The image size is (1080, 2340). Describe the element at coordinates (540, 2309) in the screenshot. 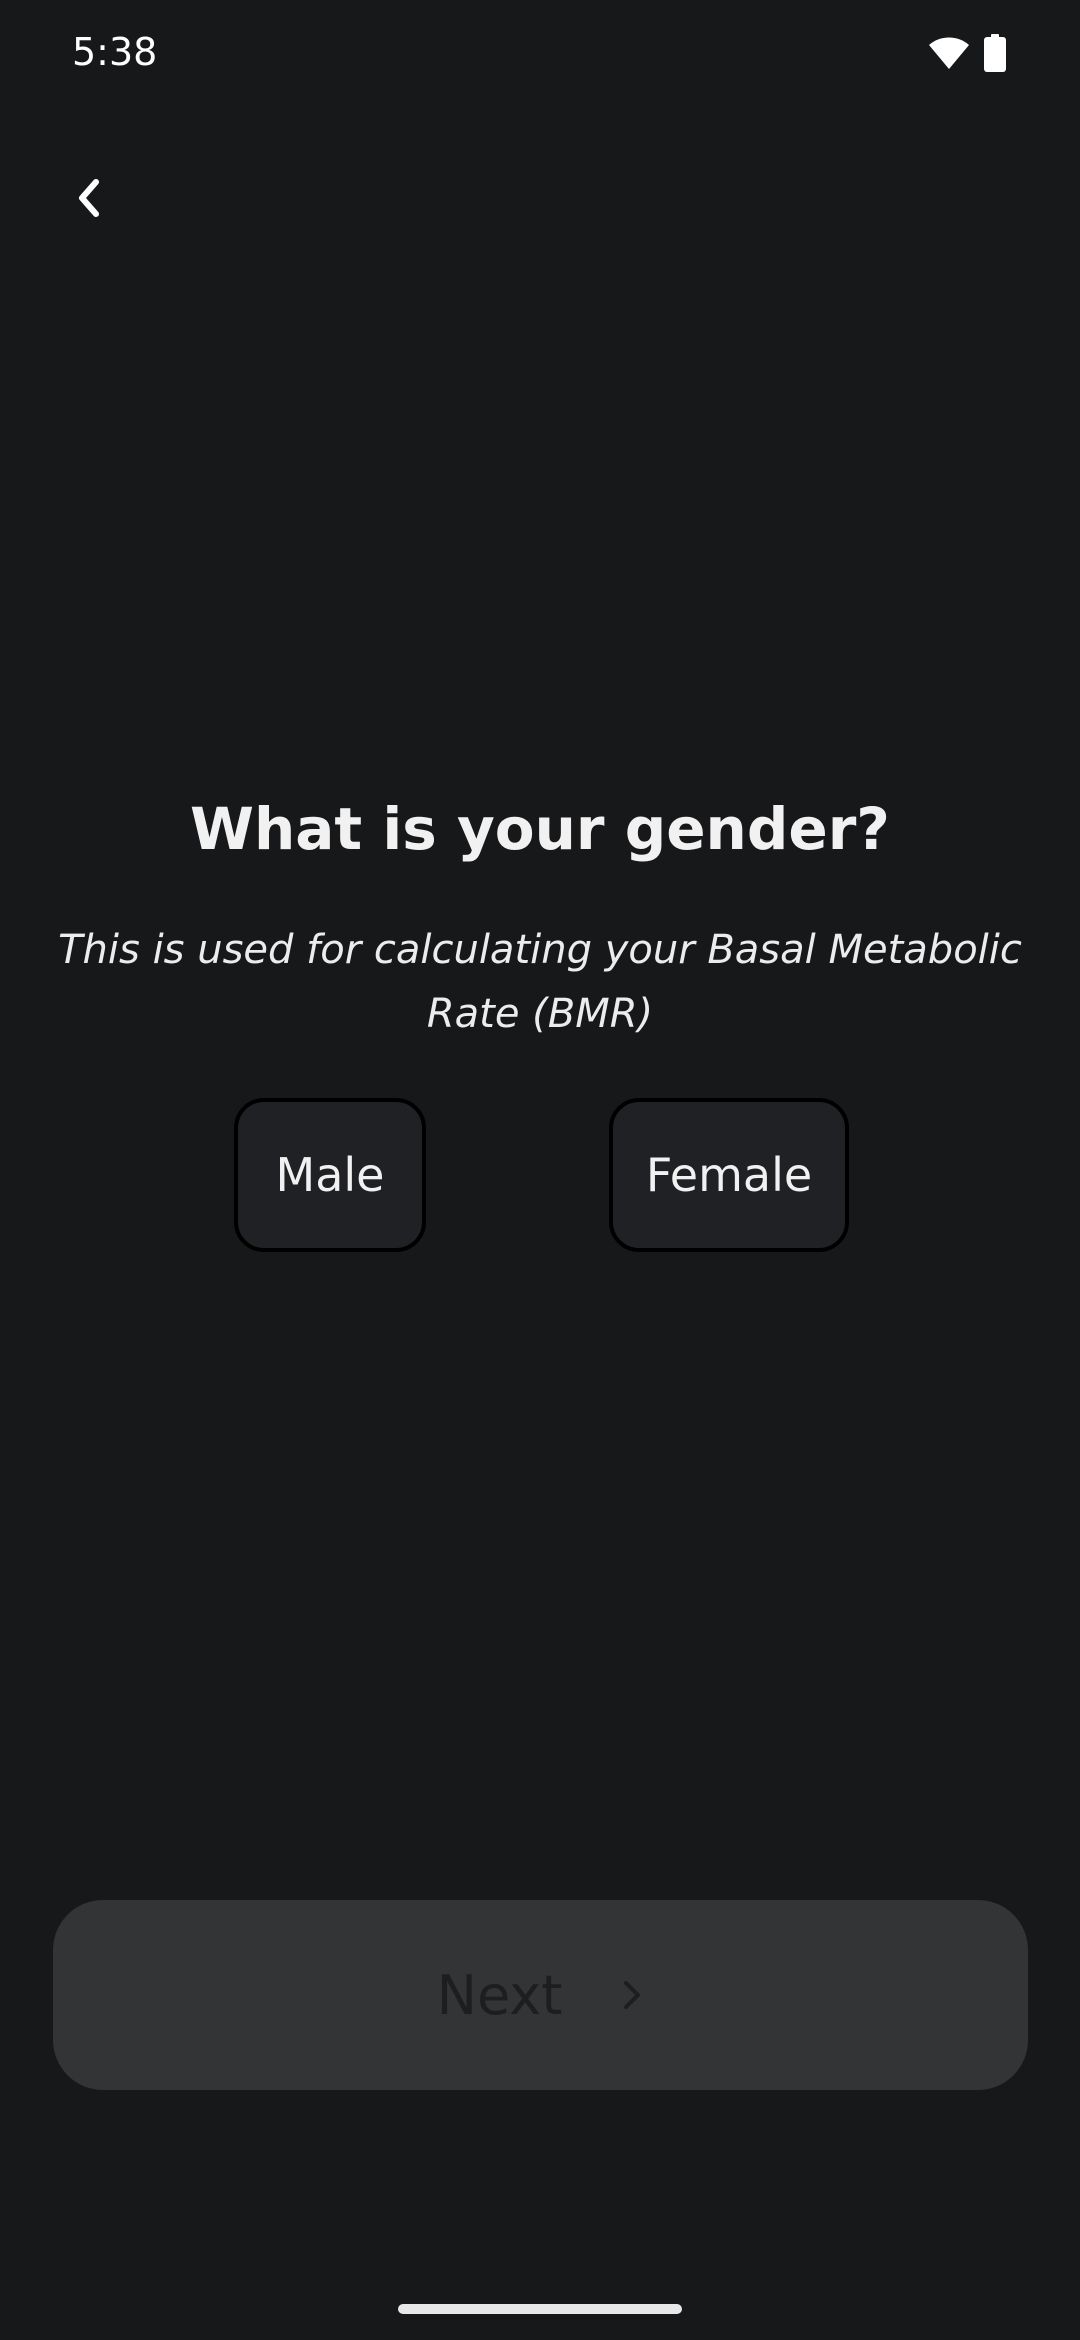

I see `home-indicator` at that location.